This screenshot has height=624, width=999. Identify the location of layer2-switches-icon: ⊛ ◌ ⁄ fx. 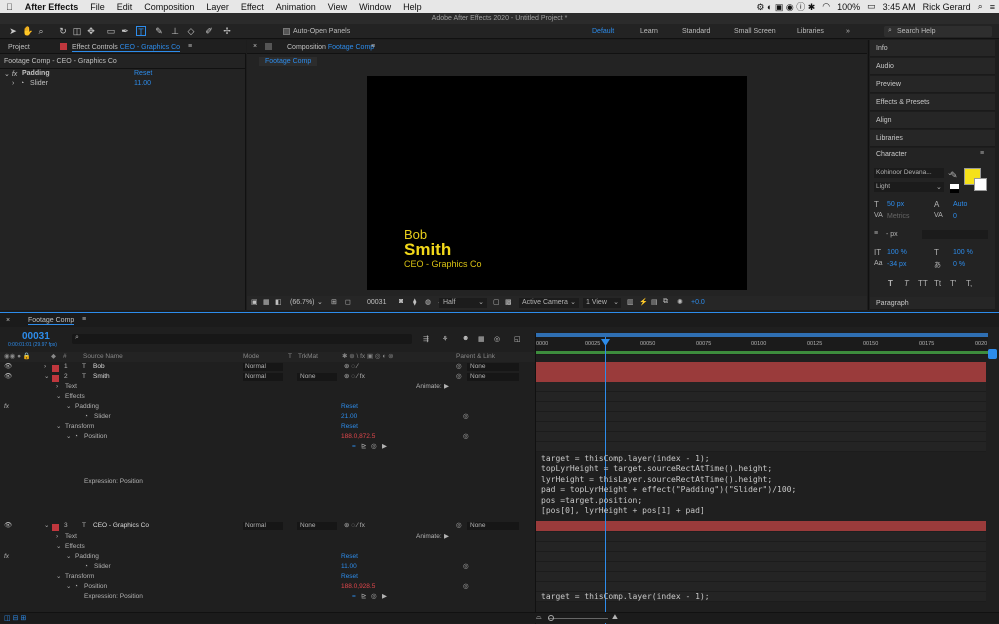
(354, 377).